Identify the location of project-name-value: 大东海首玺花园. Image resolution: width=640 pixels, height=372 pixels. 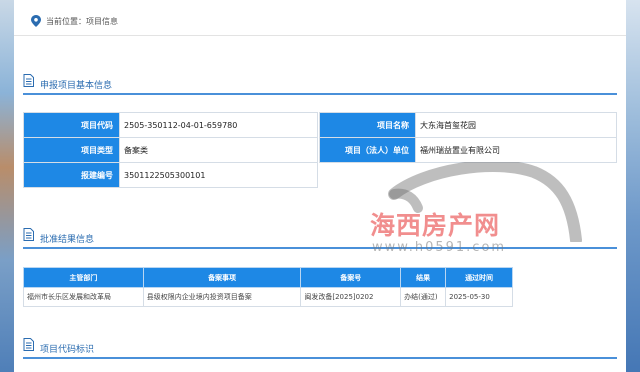
(516, 125).